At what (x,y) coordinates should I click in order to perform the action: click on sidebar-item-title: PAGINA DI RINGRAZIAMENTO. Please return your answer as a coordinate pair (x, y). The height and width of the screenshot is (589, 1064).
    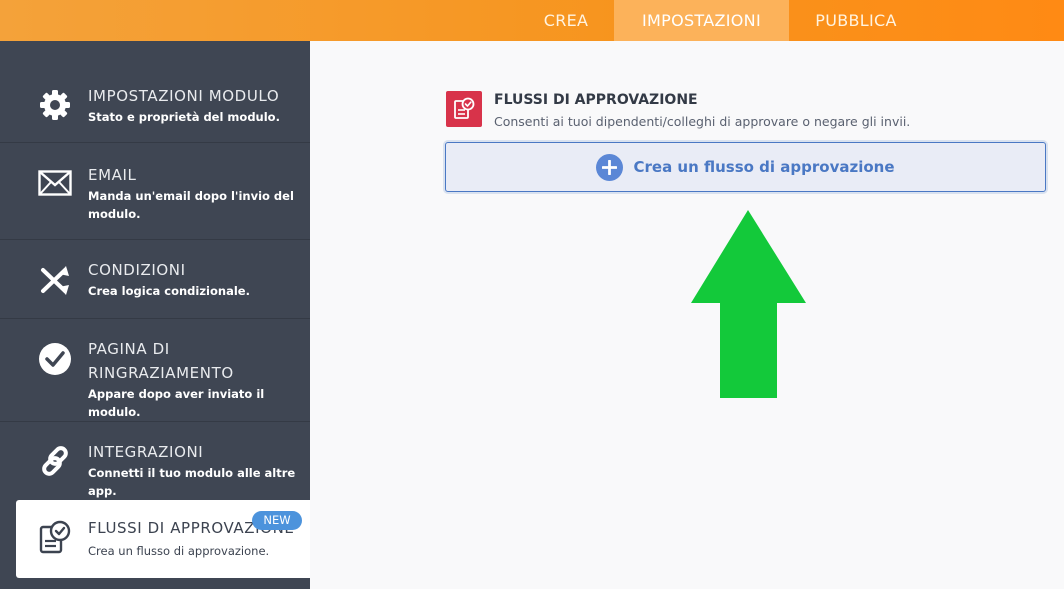
    Looking at the image, I should click on (161, 361).